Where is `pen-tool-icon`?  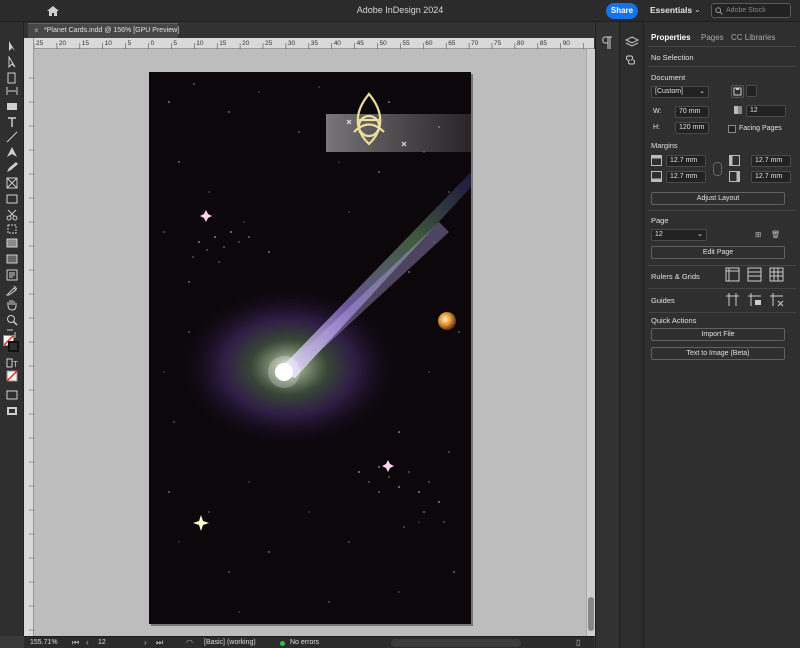
pen-tool-icon is located at coordinates (12, 152).